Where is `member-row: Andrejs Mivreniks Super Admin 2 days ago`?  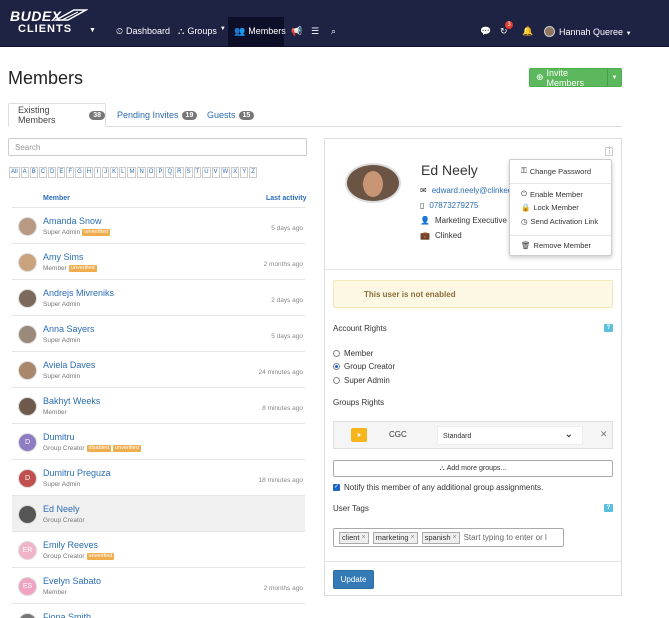
member-row: Andrejs Mivreniks Super Admin 2 days ago is located at coordinates (158, 297).